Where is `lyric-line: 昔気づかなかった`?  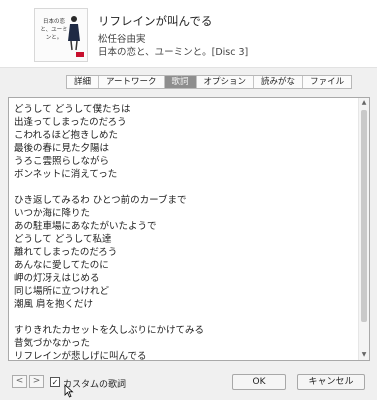 lyric-line: 昔気づかなかった is located at coordinates (52, 343).